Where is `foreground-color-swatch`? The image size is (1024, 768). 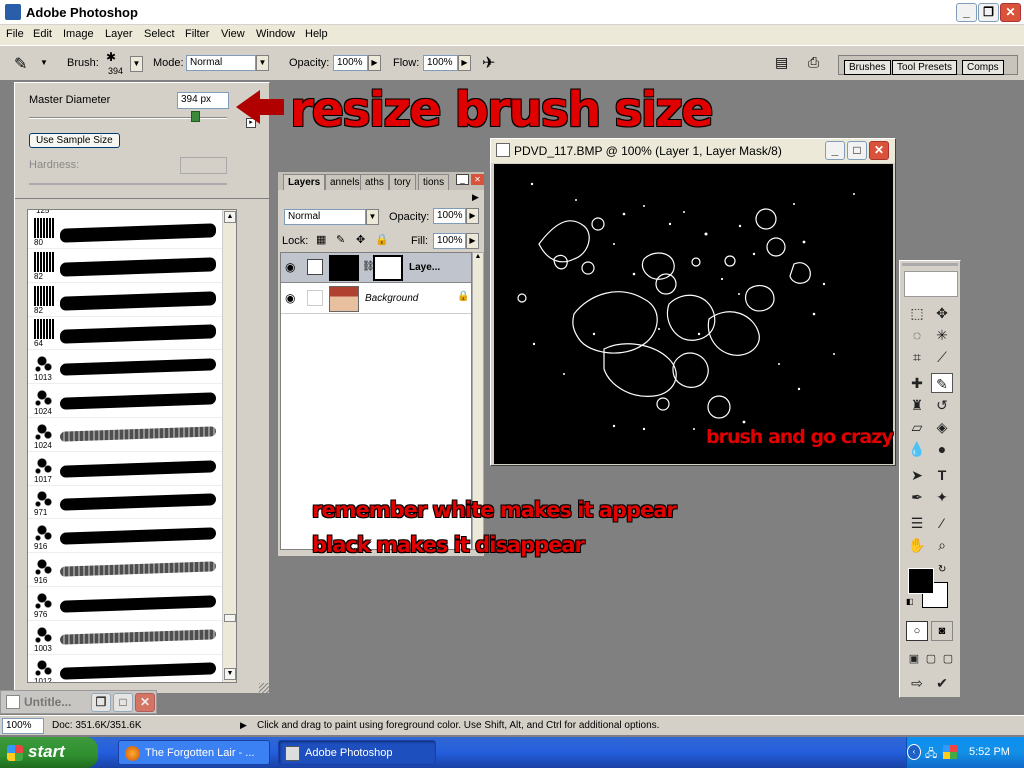
foreground-color-swatch is located at coordinates (921, 581).